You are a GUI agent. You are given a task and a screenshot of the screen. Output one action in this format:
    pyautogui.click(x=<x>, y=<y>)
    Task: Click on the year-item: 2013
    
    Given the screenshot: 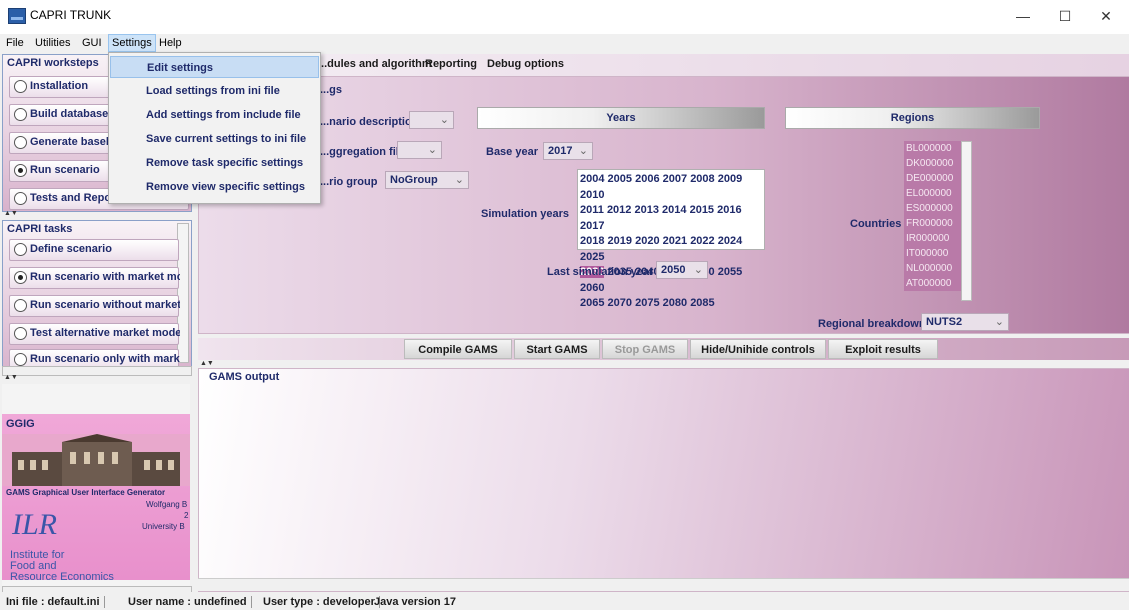 What is the action you would take?
    pyautogui.click(x=646, y=210)
    